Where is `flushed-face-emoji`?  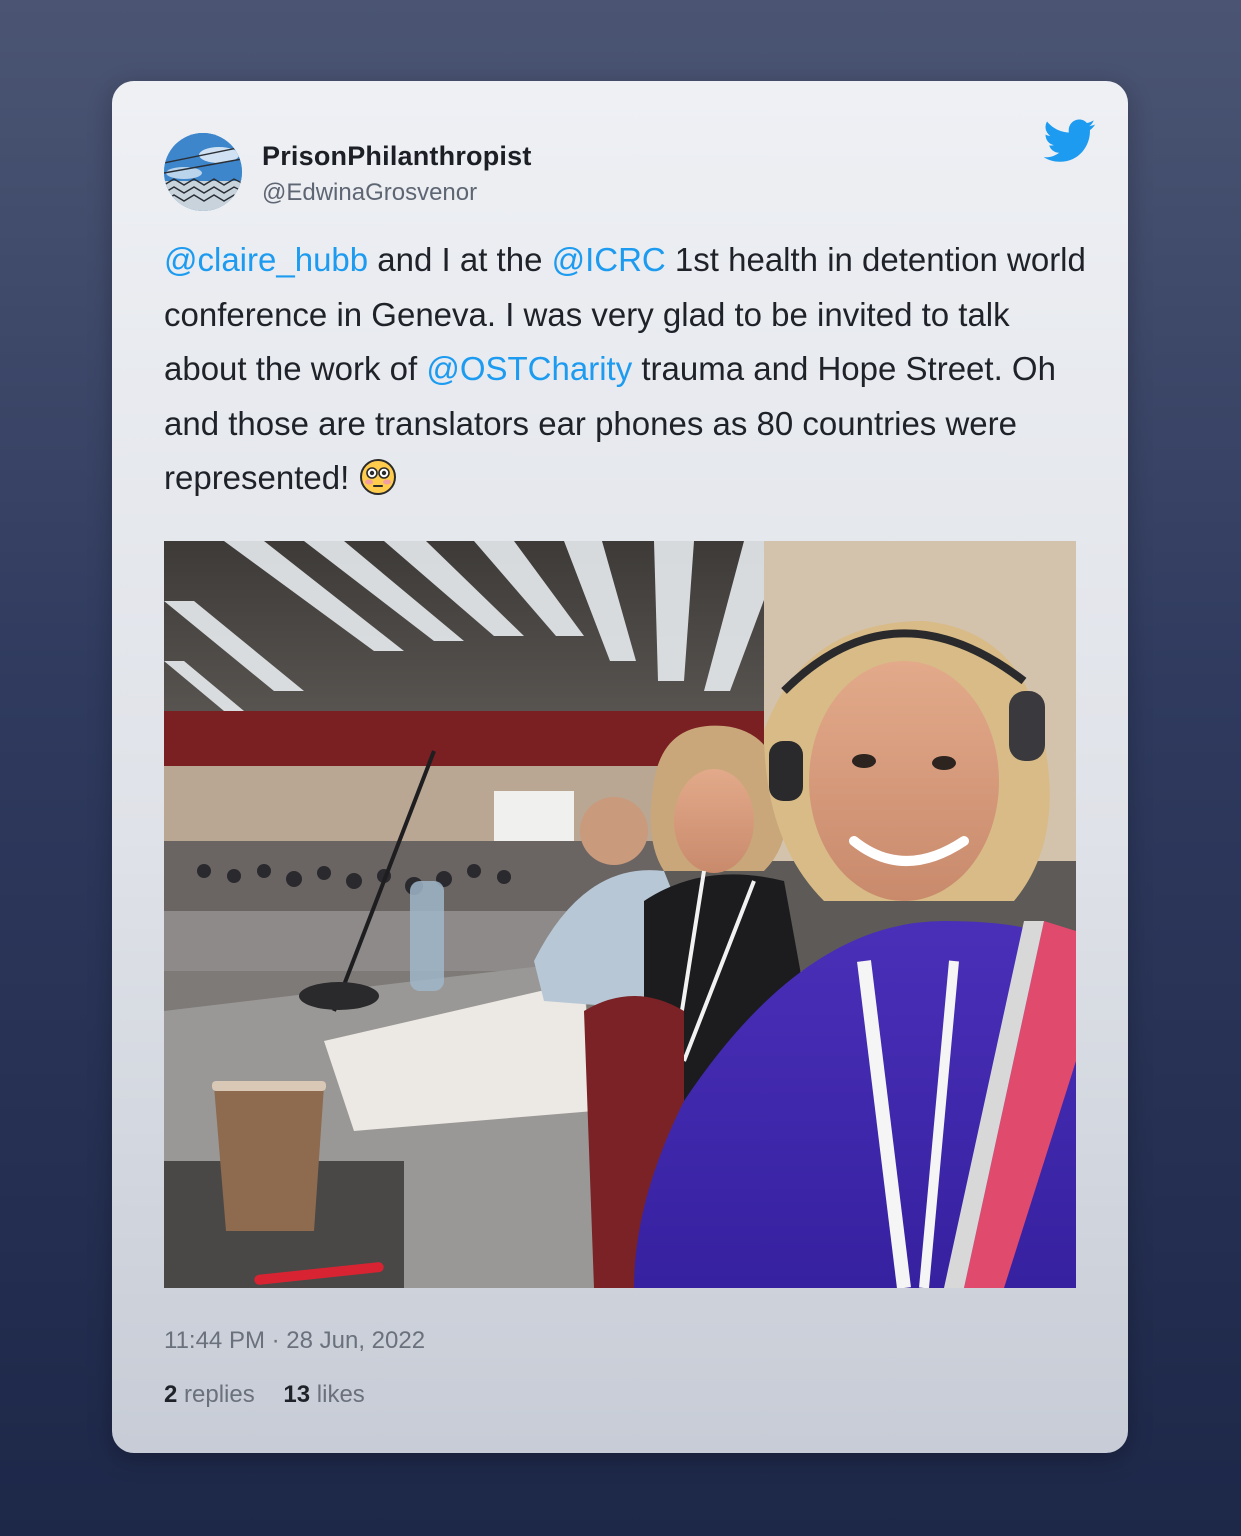 flushed-face-emoji is located at coordinates (378, 477).